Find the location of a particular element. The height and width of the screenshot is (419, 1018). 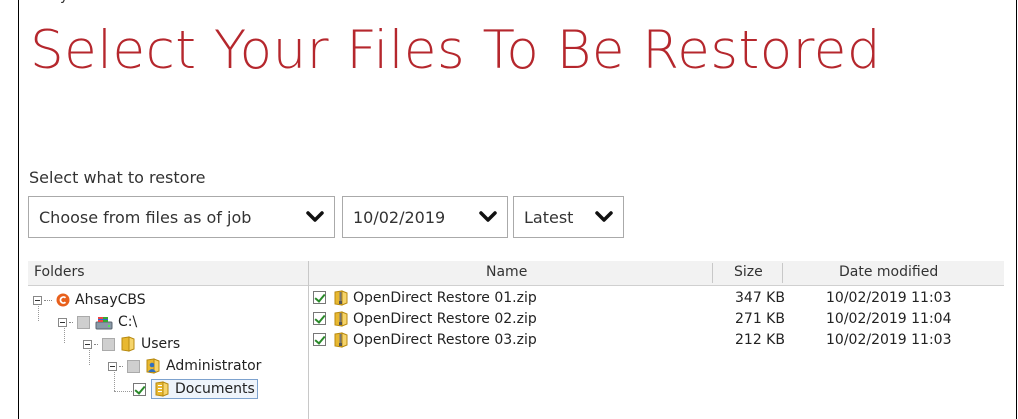

window-border-right is located at coordinates (1016, 209).